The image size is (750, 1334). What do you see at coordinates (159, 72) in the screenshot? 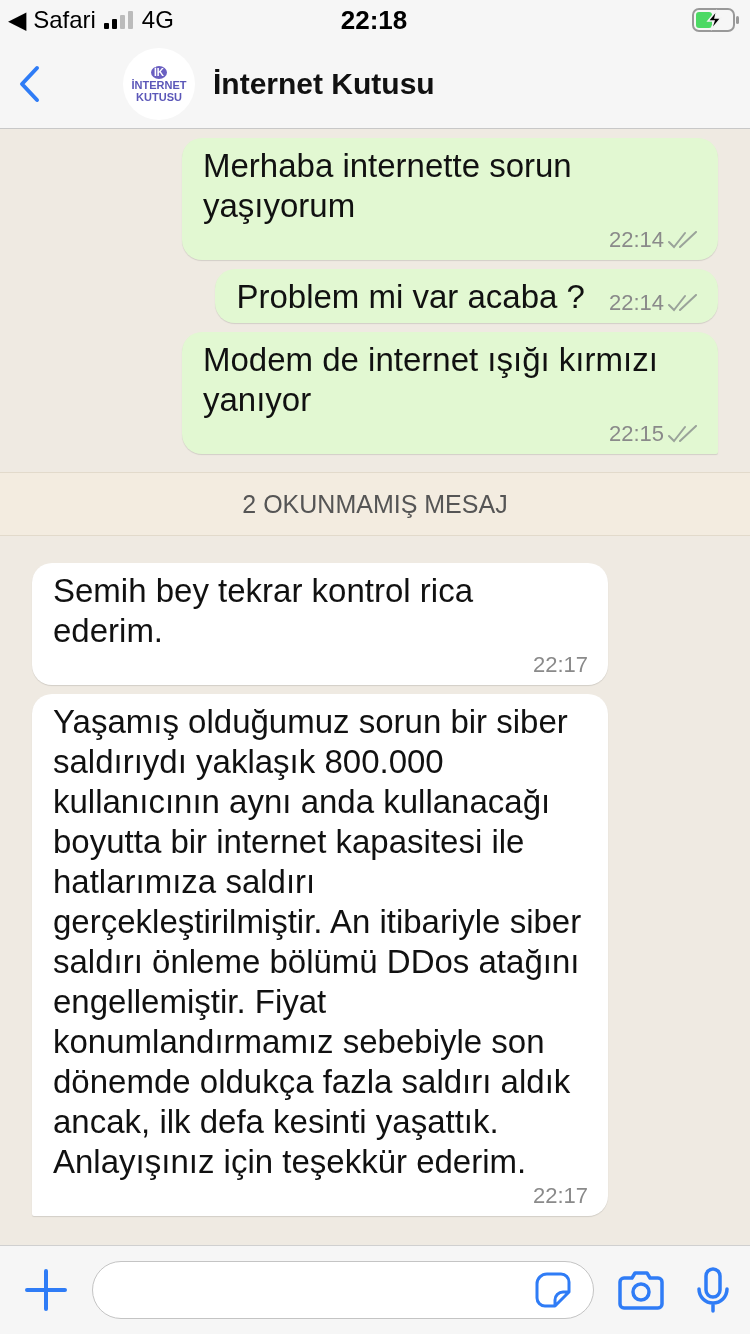
I see `logo-mark: İK` at bounding box center [159, 72].